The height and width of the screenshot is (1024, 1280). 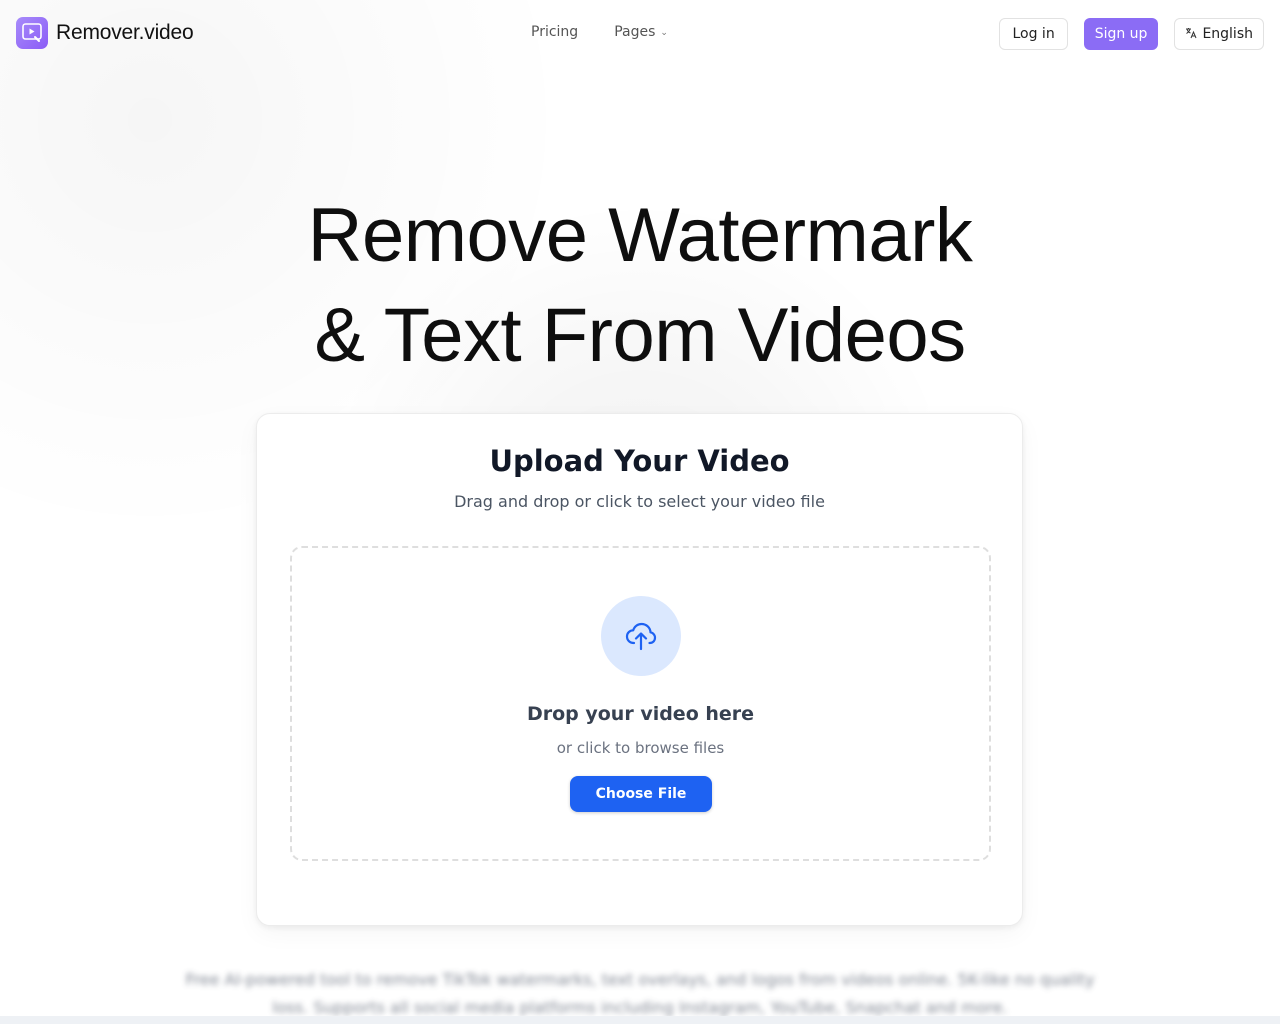 What do you see at coordinates (1121, 34) in the screenshot?
I see `signup-button: Sign up` at bounding box center [1121, 34].